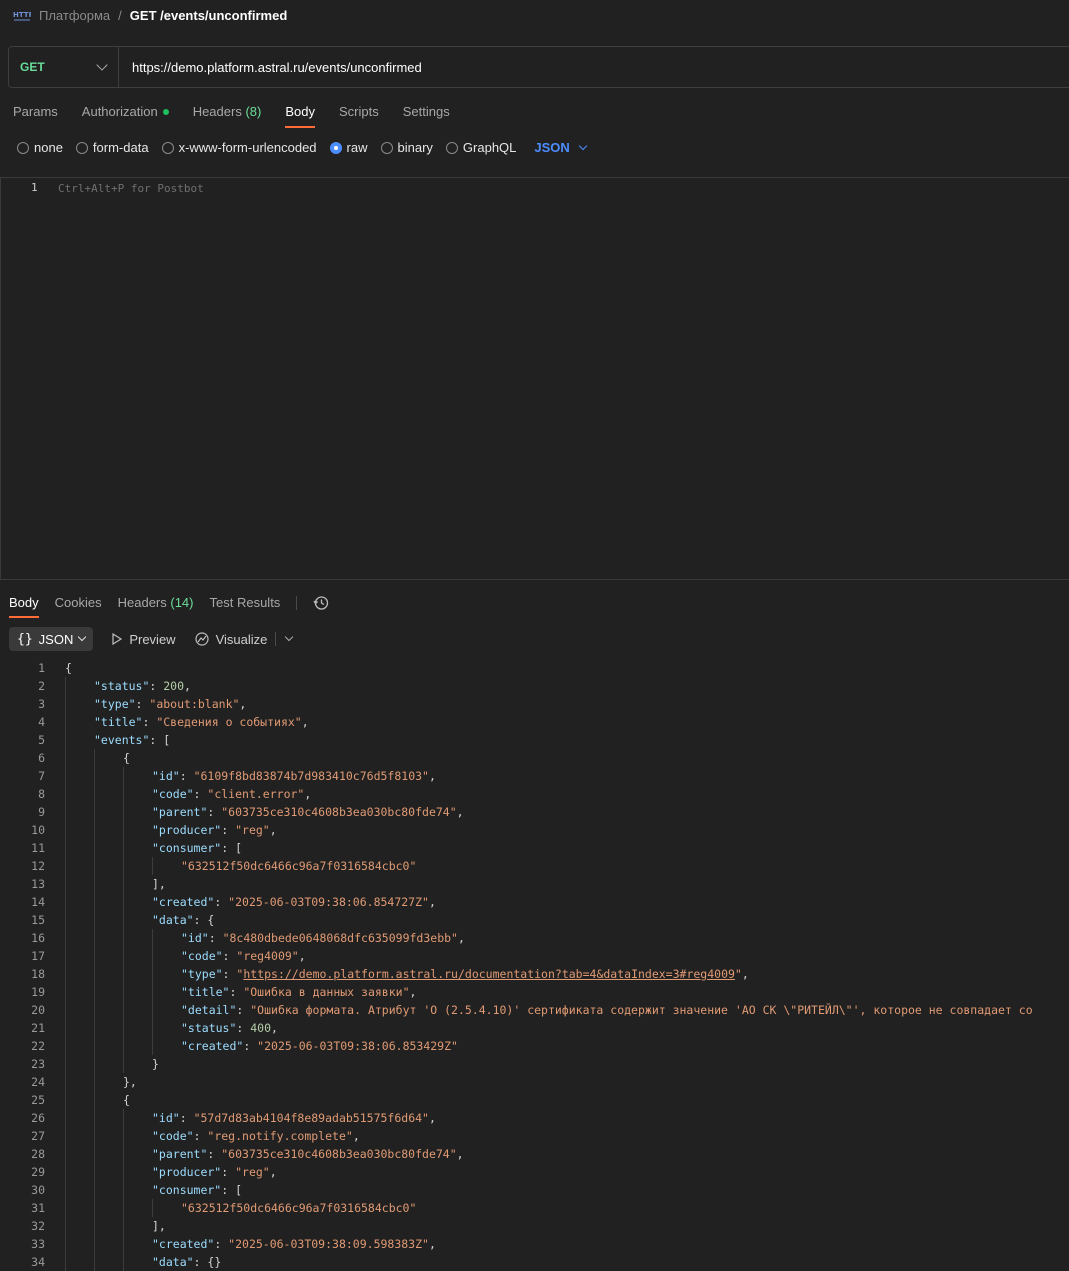 This screenshot has width=1069, height=1271. I want to click on body-type-graphql: GraphQL, so click(480, 147).